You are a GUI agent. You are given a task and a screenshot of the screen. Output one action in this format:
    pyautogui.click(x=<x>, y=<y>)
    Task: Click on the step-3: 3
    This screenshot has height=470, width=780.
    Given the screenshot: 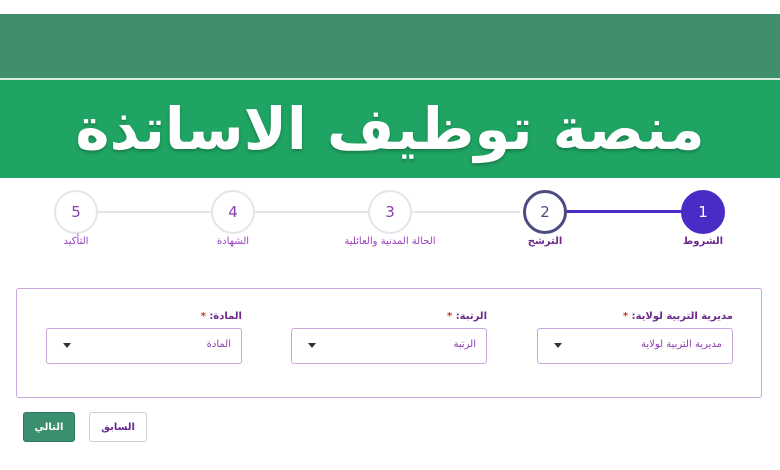 What is the action you would take?
    pyautogui.click(x=390, y=212)
    